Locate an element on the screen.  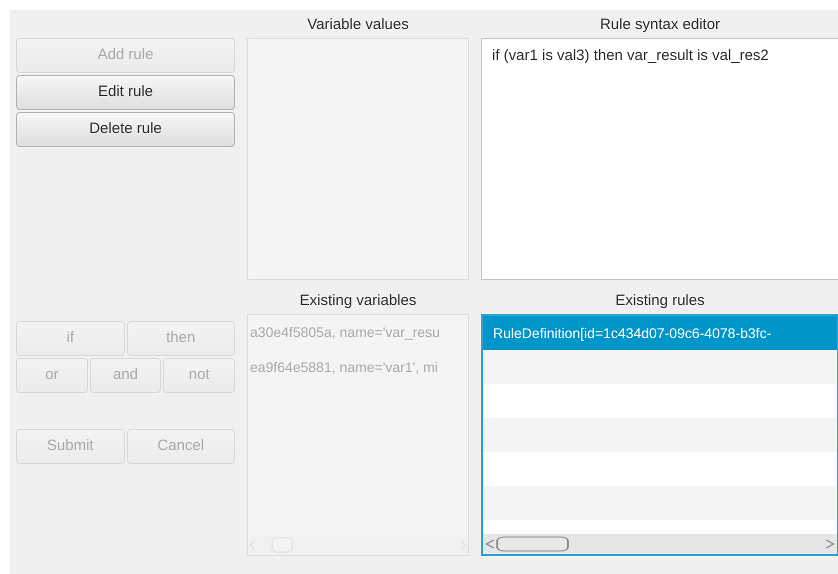
panel-title: Existing variables is located at coordinates (358, 301).